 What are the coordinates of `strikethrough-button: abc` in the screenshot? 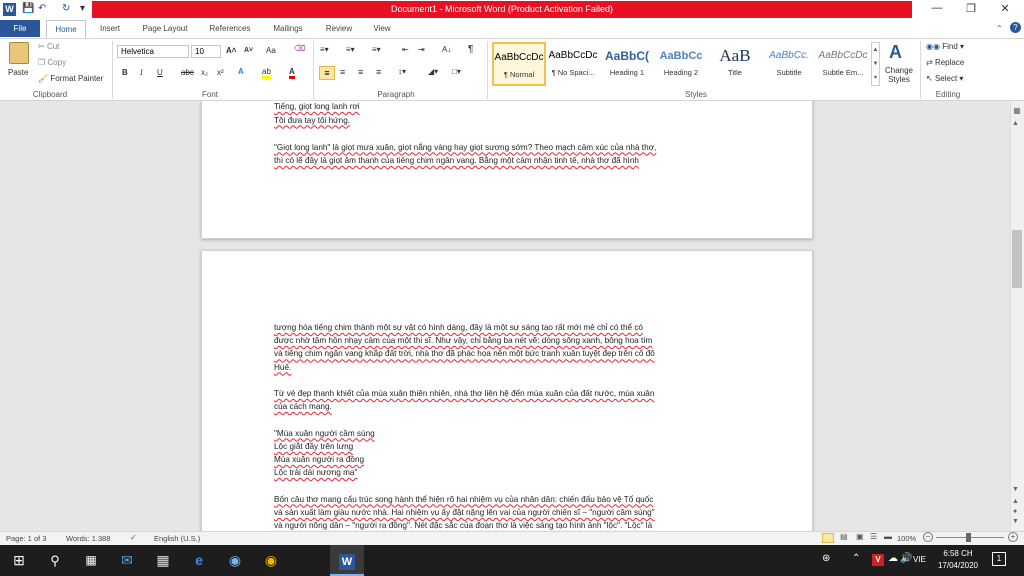 It's located at (187, 72).